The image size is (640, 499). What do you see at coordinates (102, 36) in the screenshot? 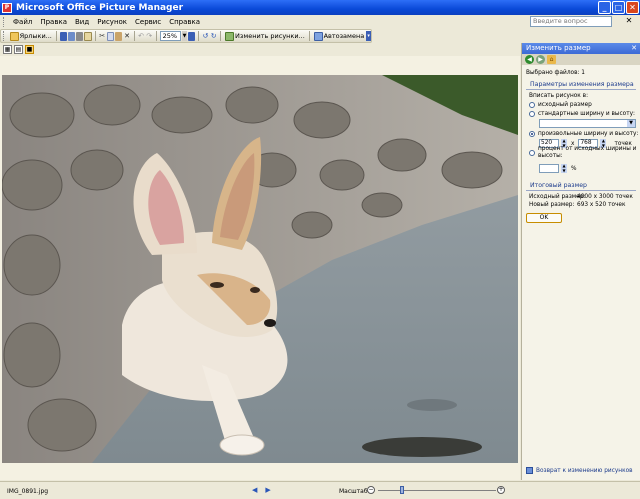
I see `cut-icon: ✂` at bounding box center [102, 36].